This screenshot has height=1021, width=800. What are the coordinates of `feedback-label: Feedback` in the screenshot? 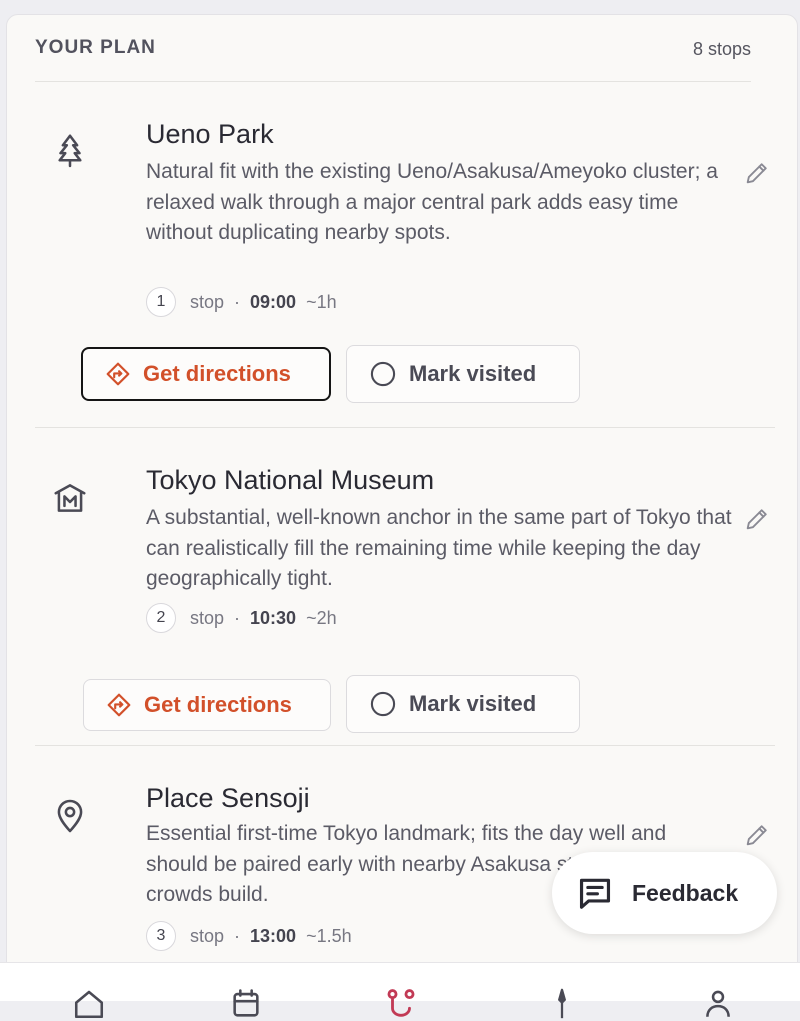 It's located at (685, 892).